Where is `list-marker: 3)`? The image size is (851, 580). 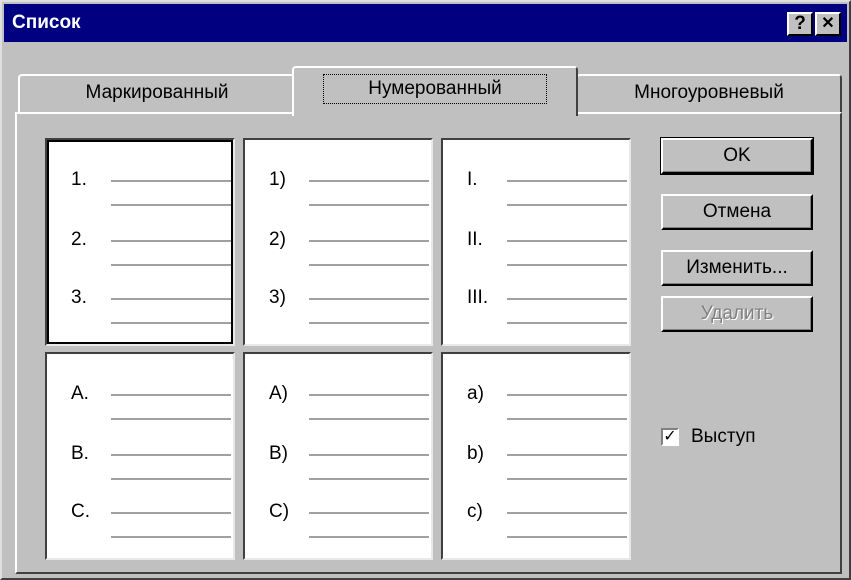 list-marker: 3) is located at coordinates (277, 297).